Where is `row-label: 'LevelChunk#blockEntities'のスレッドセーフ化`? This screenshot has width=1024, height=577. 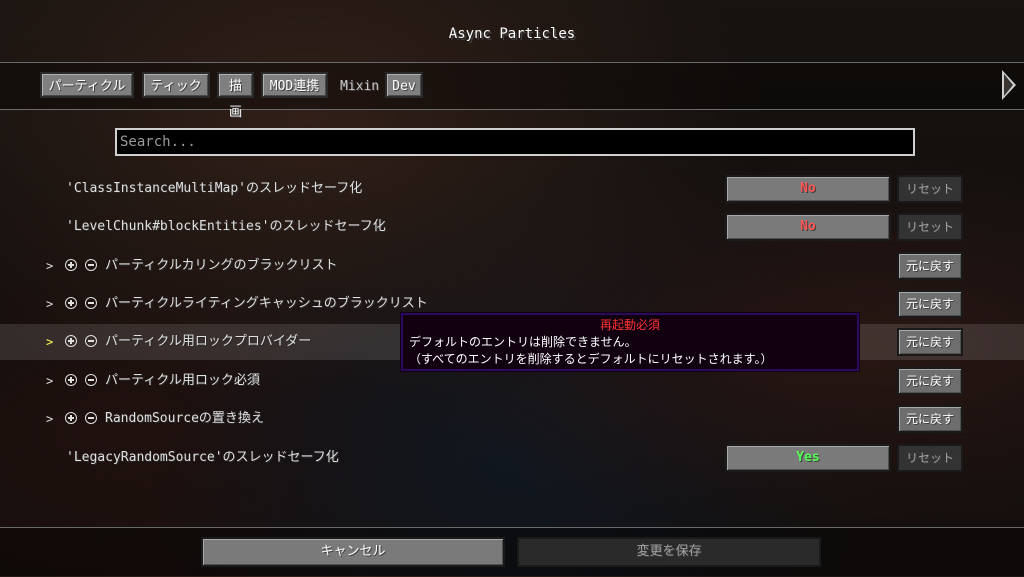
row-label: 'LevelChunk#blockEntities'のスレッドセーフ化 is located at coordinates (226, 226).